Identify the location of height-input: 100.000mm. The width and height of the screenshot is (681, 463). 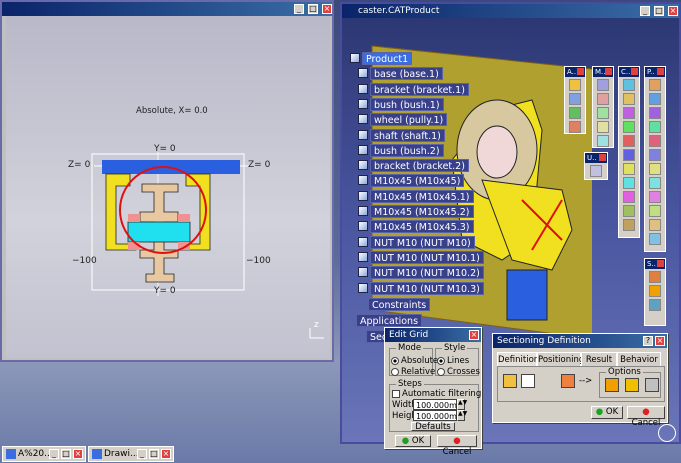
(439, 415).